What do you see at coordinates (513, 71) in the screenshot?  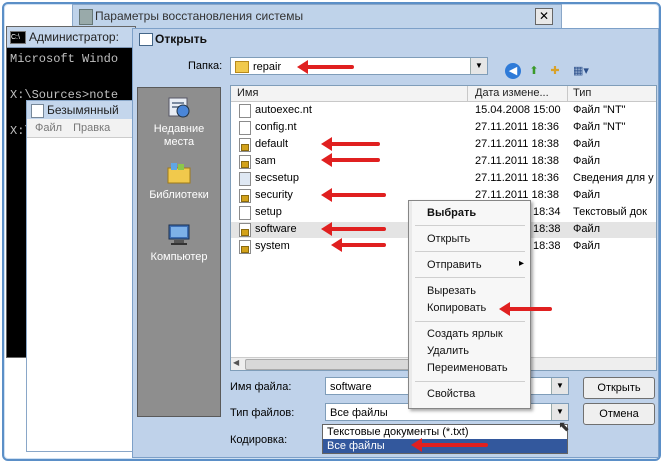 I see `back-icon: ◀` at bounding box center [513, 71].